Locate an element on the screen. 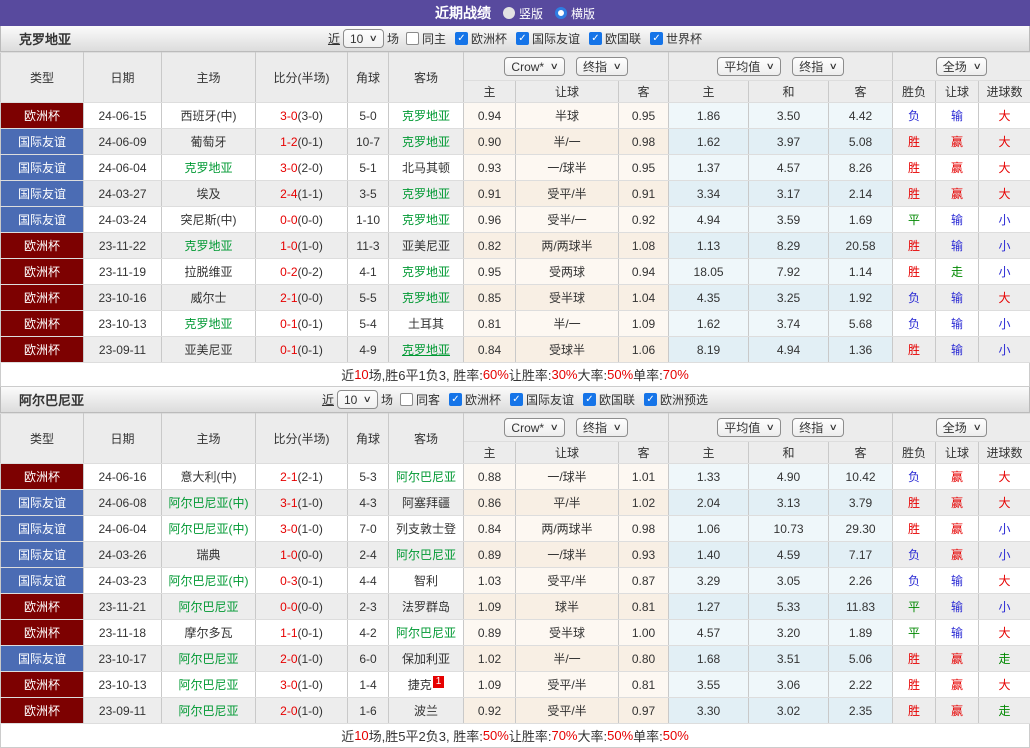  odds-away: 0.95 is located at coordinates (644, 116).